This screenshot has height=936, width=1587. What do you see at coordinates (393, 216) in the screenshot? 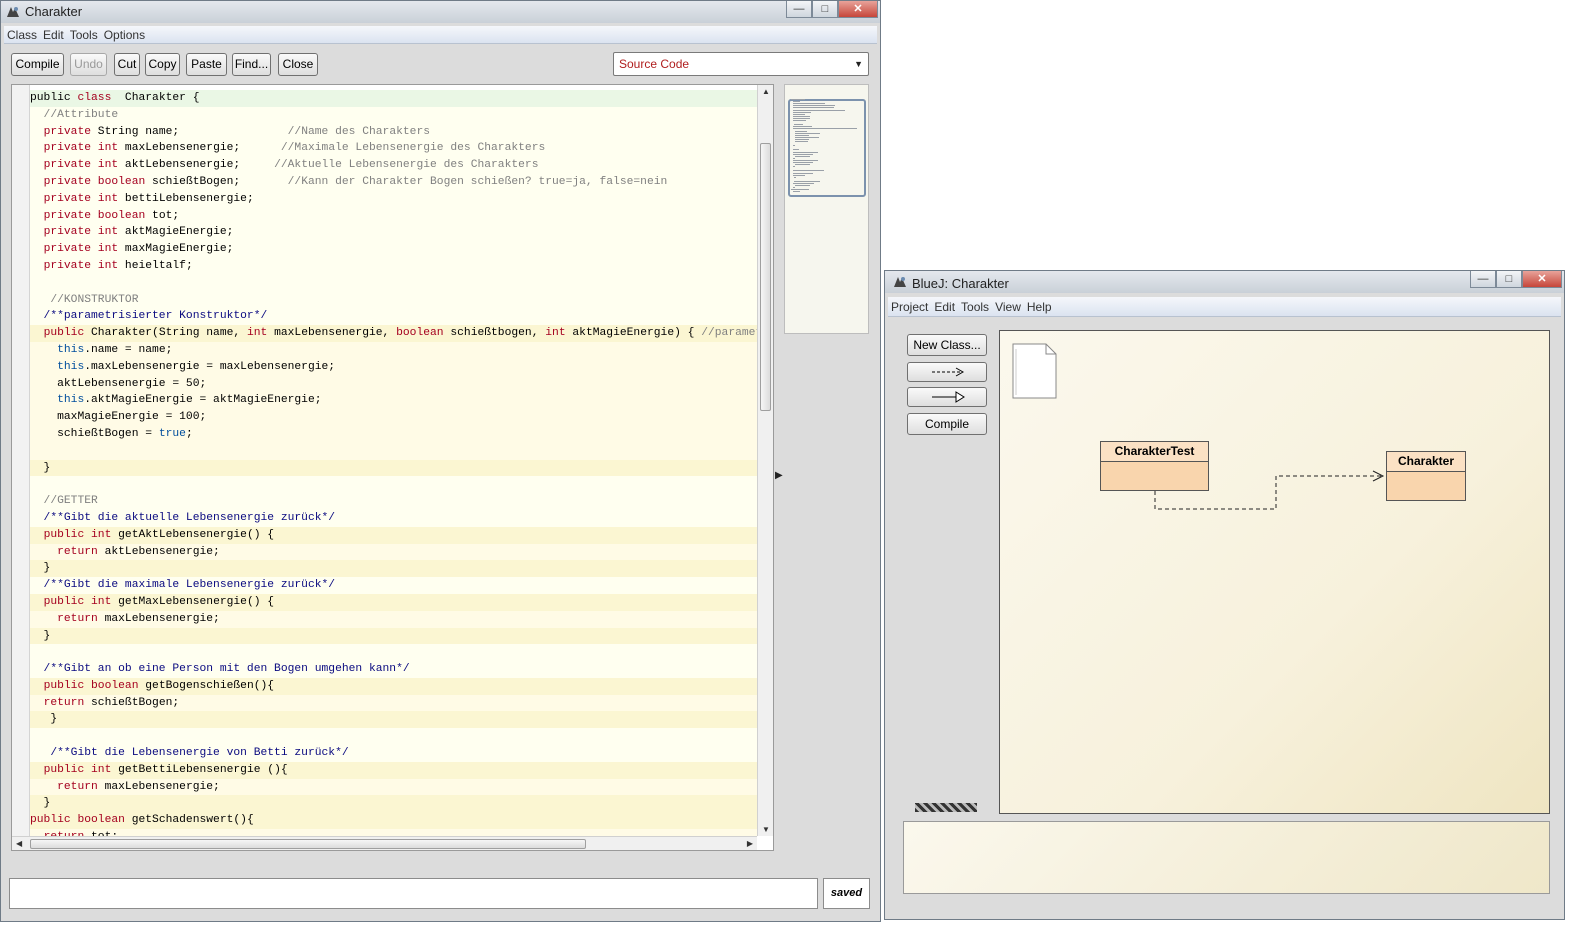
I see `code-line: private boolean tot;` at bounding box center [393, 216].